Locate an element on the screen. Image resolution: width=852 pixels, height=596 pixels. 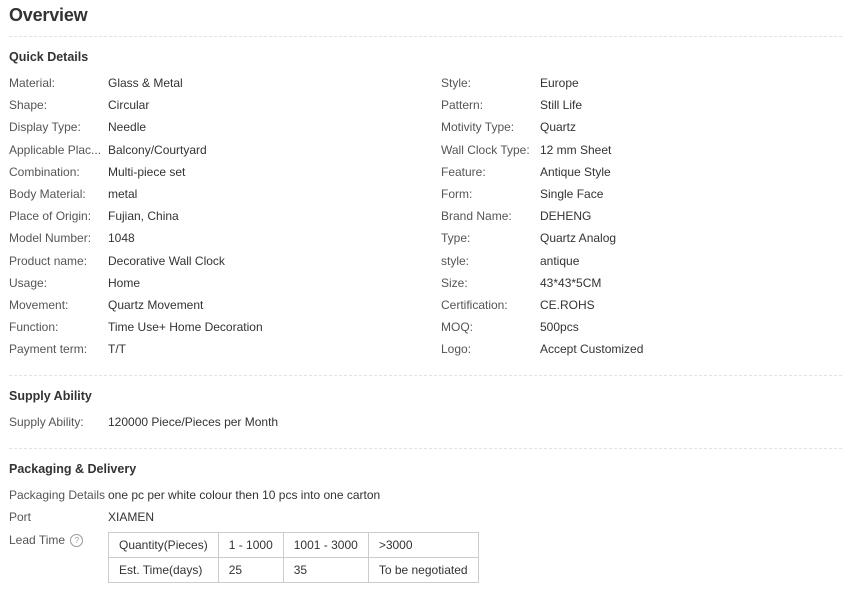
detail-label: Motivity Type: is located at coordinates (478, 127).